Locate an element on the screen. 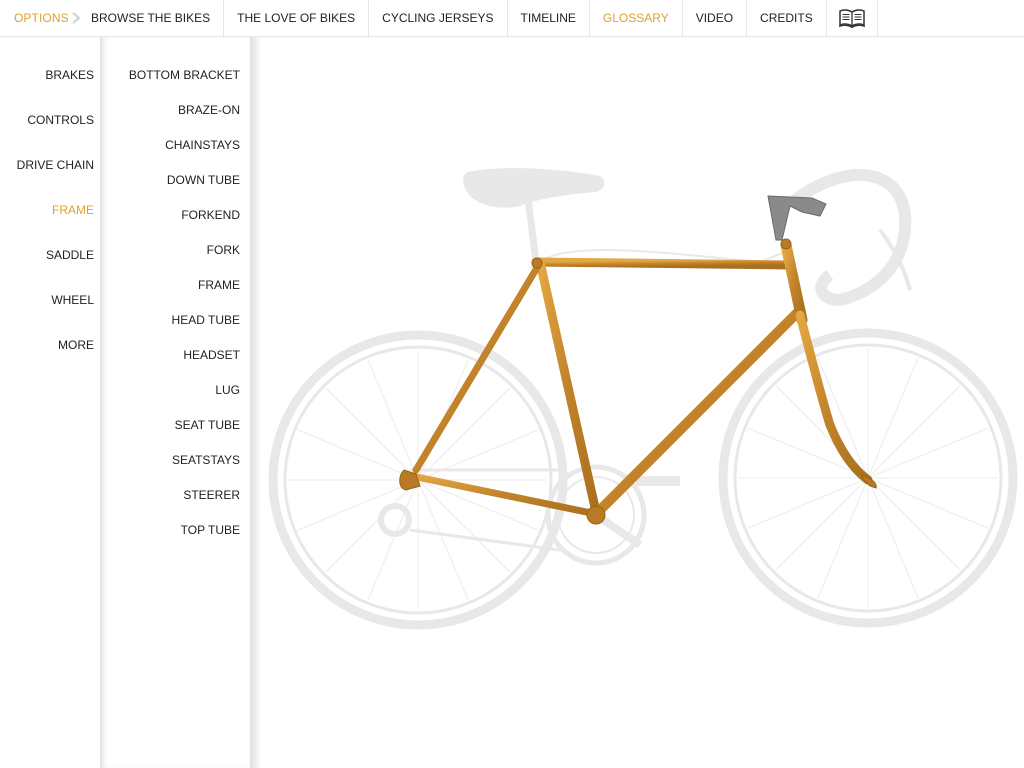  term-steerer: STEERER is located at coordinates (211, 495).